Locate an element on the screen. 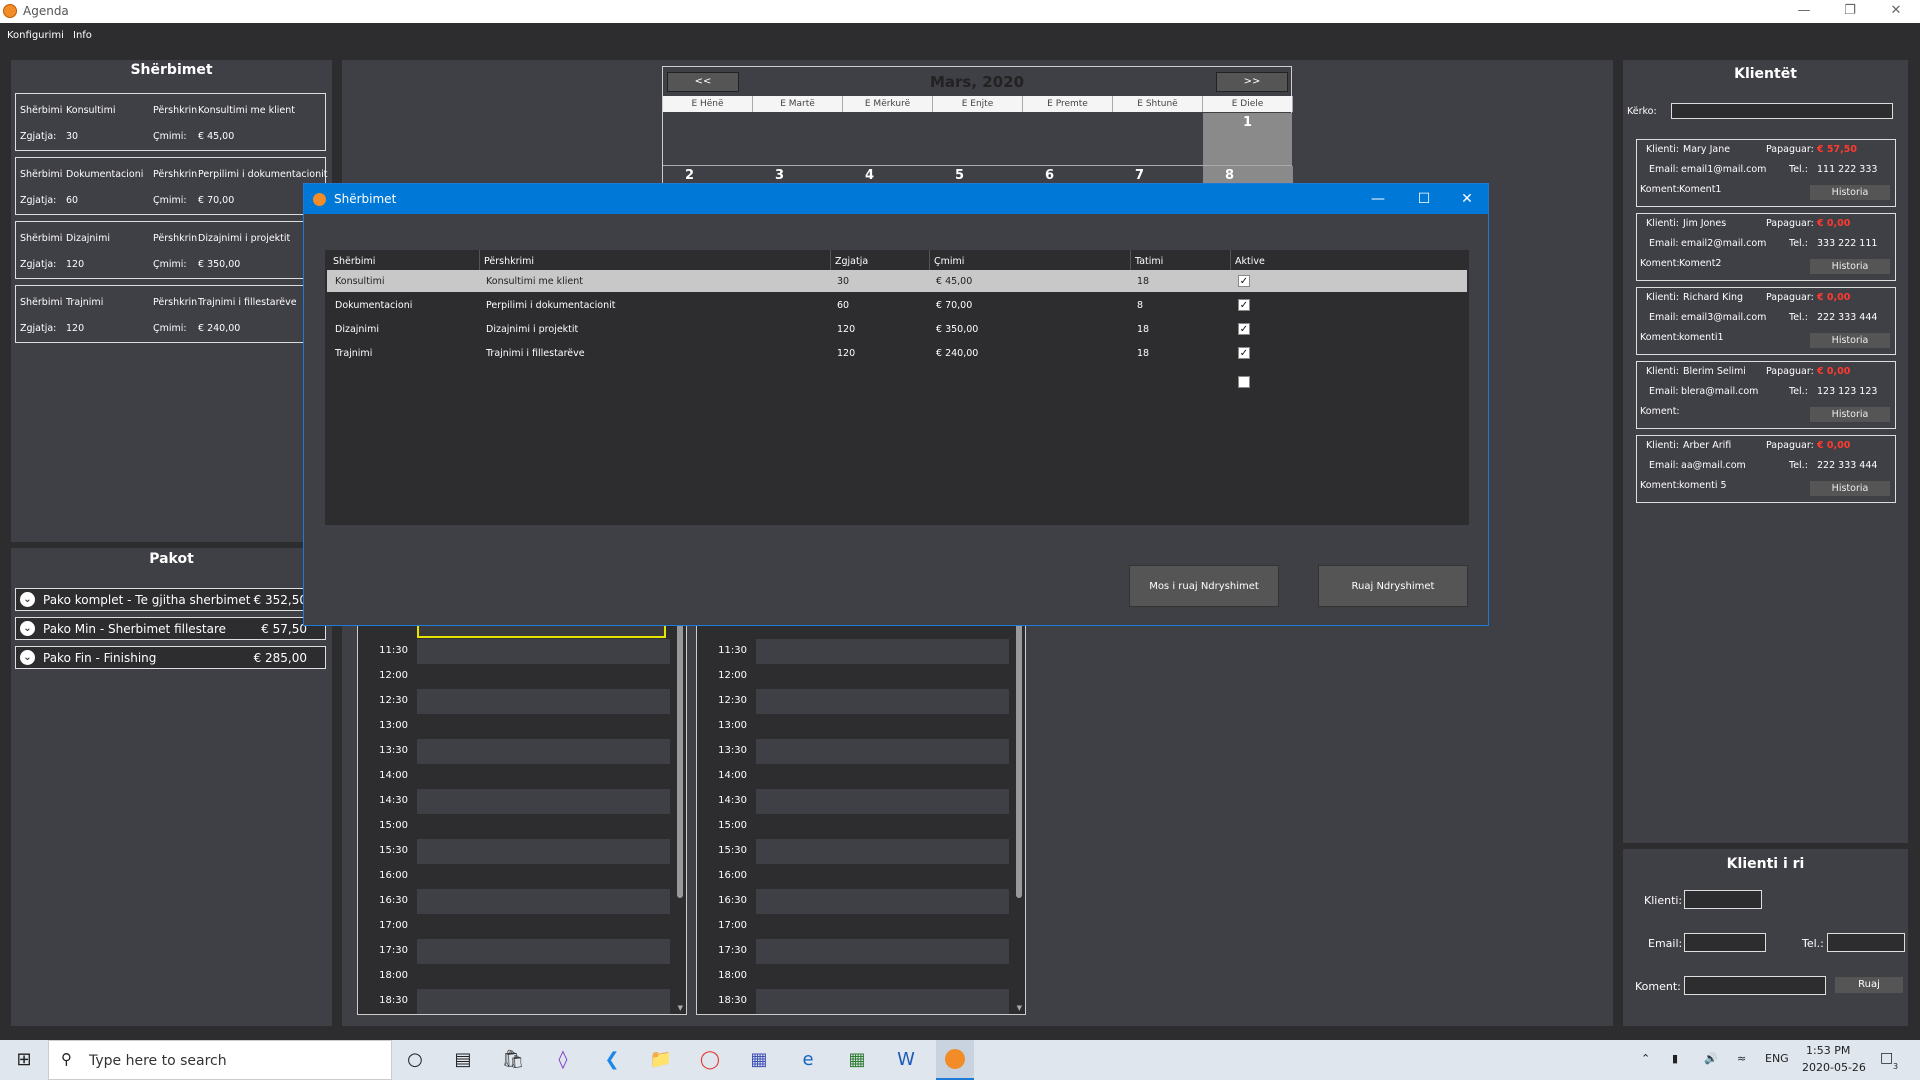  col-header-tax: Tatimi is located at coordinates (1149, 261).